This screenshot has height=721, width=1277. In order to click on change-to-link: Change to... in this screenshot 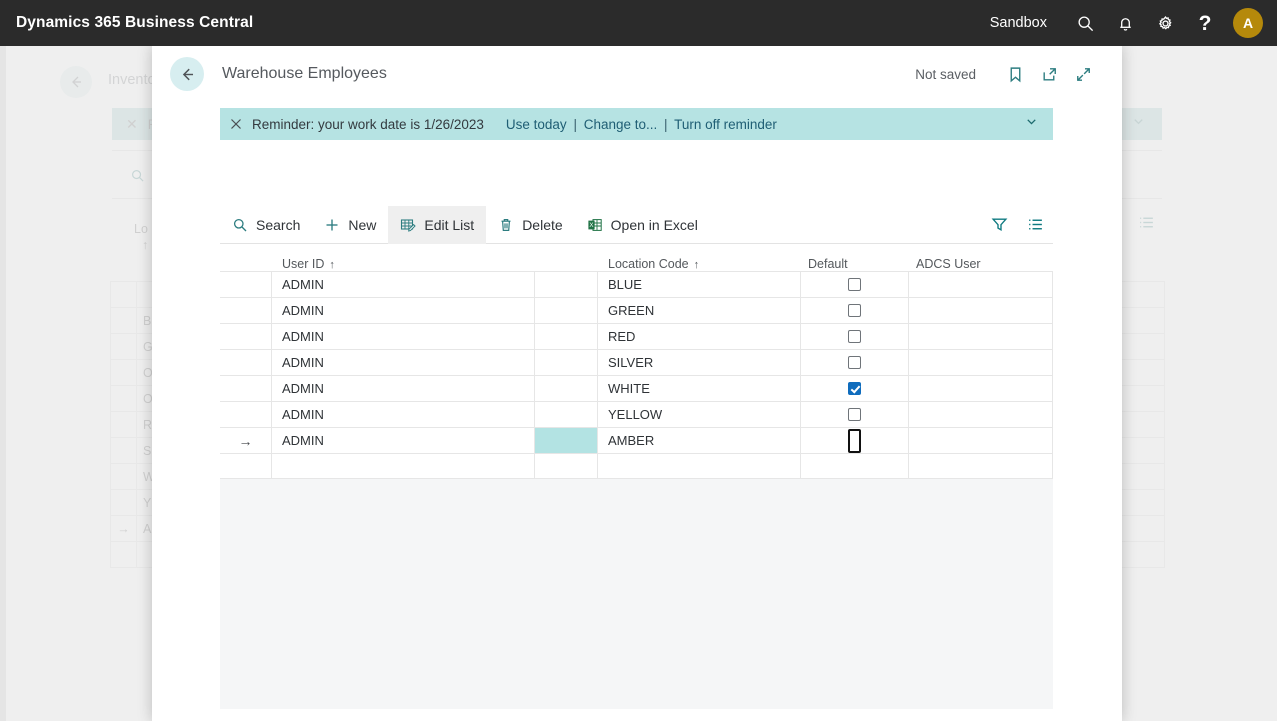, I will do `click(621, 124)`.